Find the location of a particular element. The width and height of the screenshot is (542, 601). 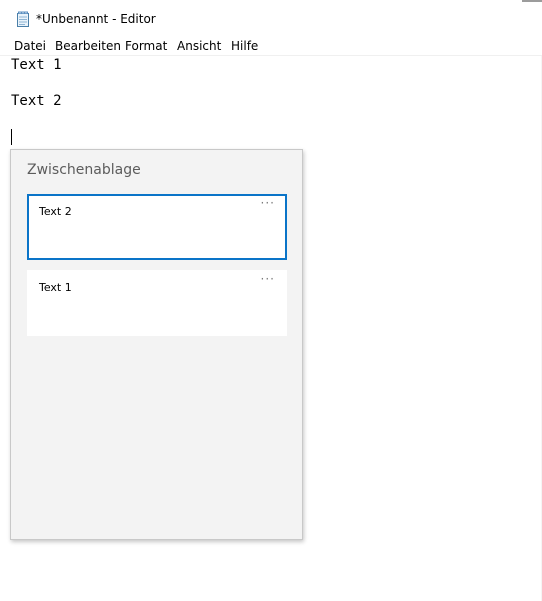

menu-file: Datei is located at coordinates (30, 46).